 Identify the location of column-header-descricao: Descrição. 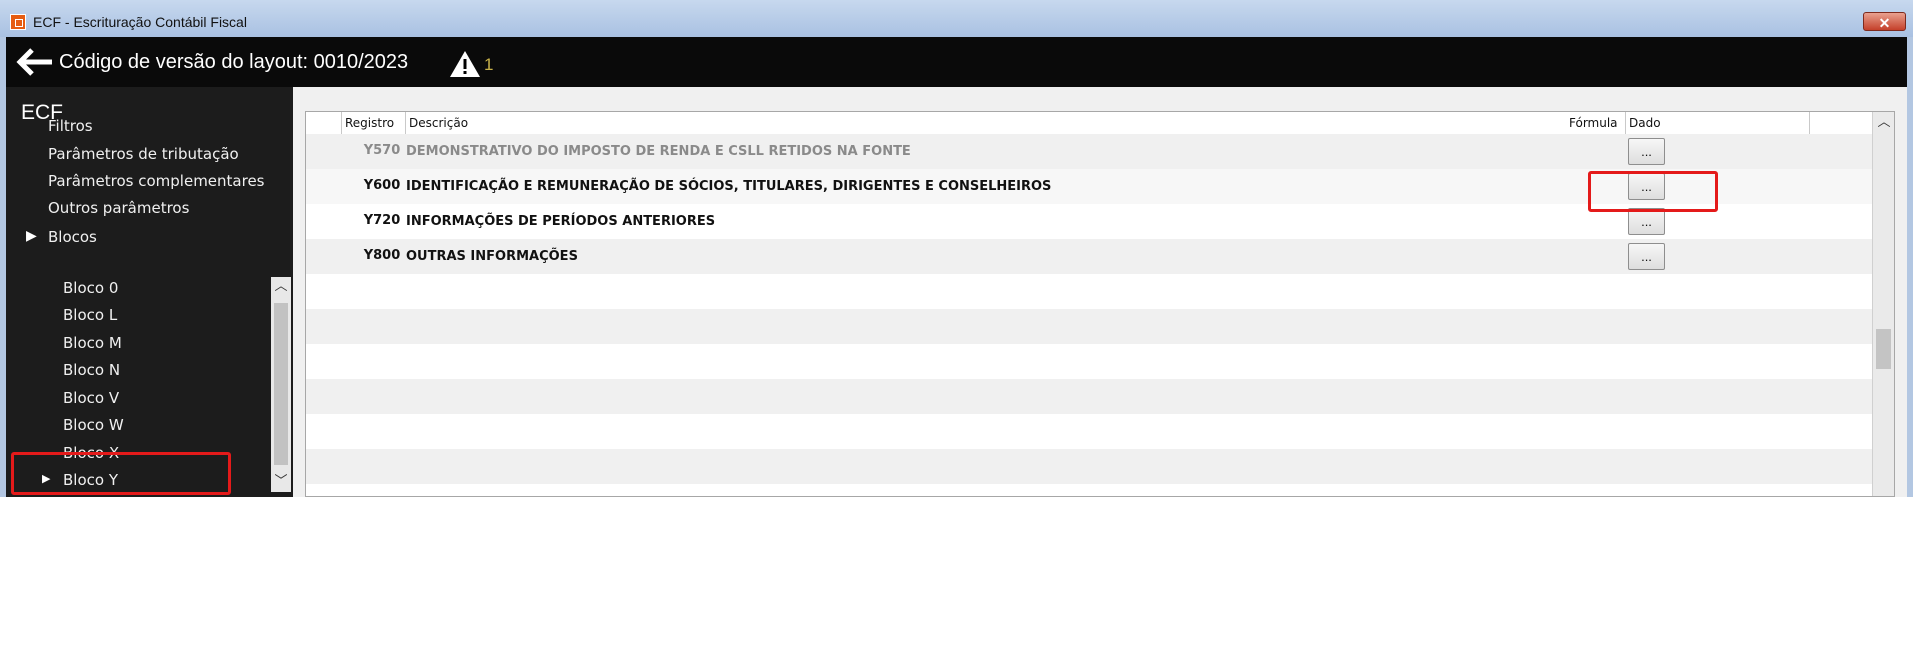
(1016, 123).